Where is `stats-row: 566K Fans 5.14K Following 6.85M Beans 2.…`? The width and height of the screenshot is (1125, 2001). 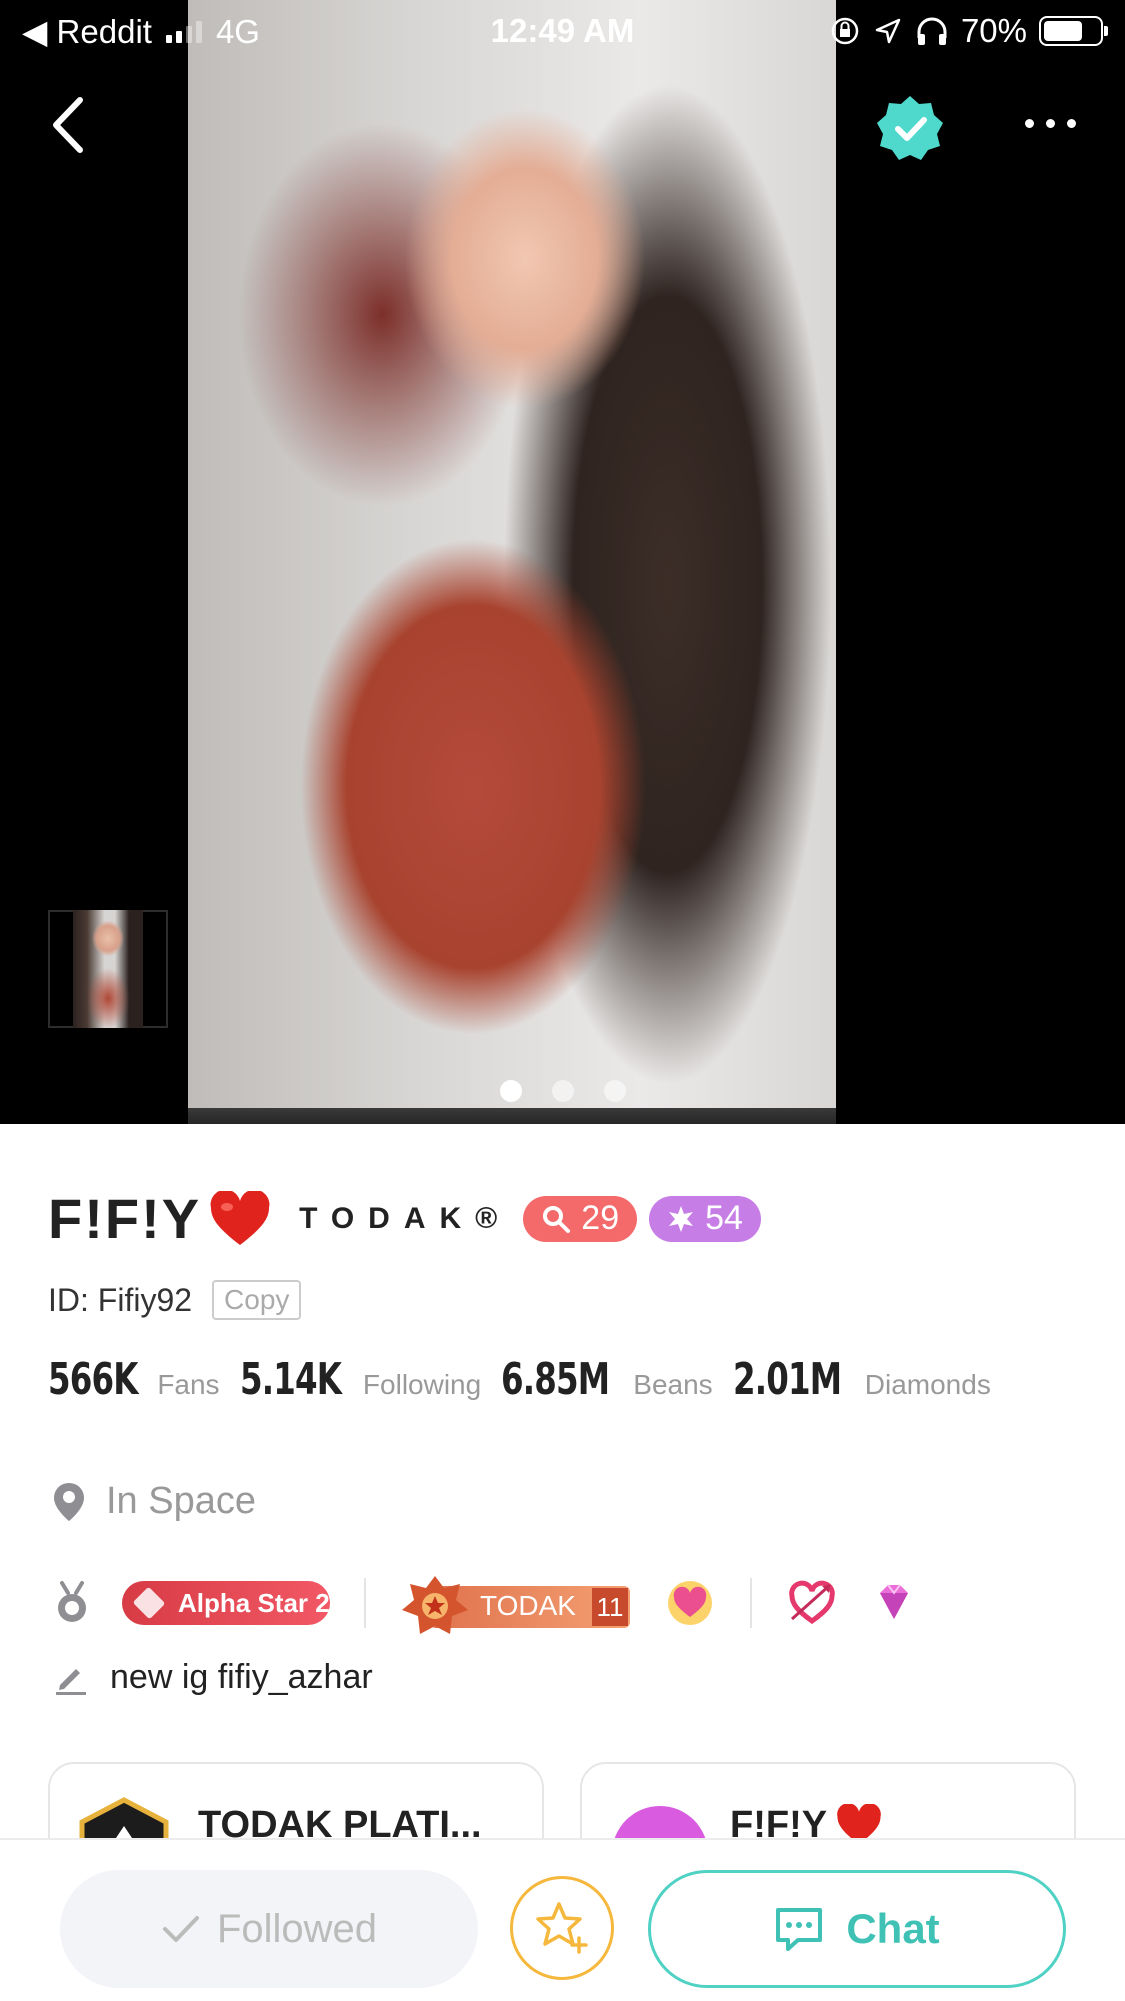
stats-row: 566K Fans 5.14K Following 6.85M Beans 2.… is located at coordinates (529, 1379).